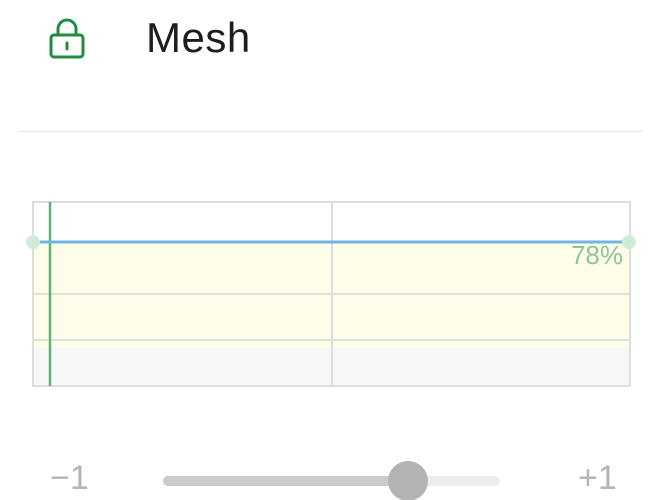 The width and height of the screenshot is (651, 500). I want to click on right-handle, so click(629, 242).